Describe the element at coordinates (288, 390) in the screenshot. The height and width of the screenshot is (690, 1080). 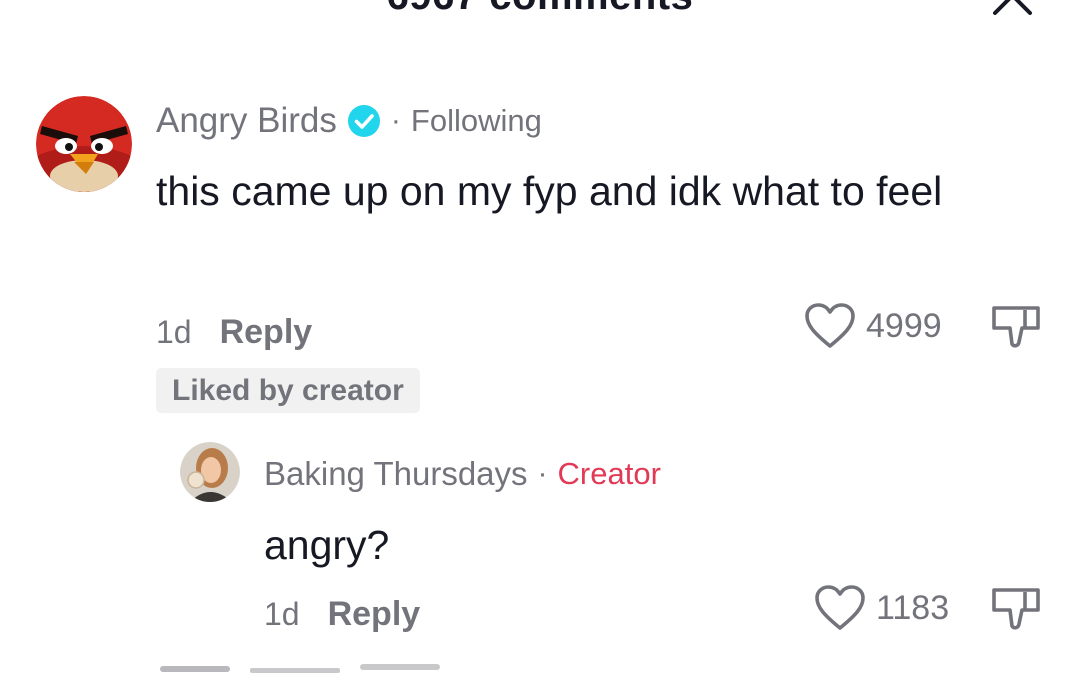
I see `liked-by-creator-badge: Liked by creator` at that location.